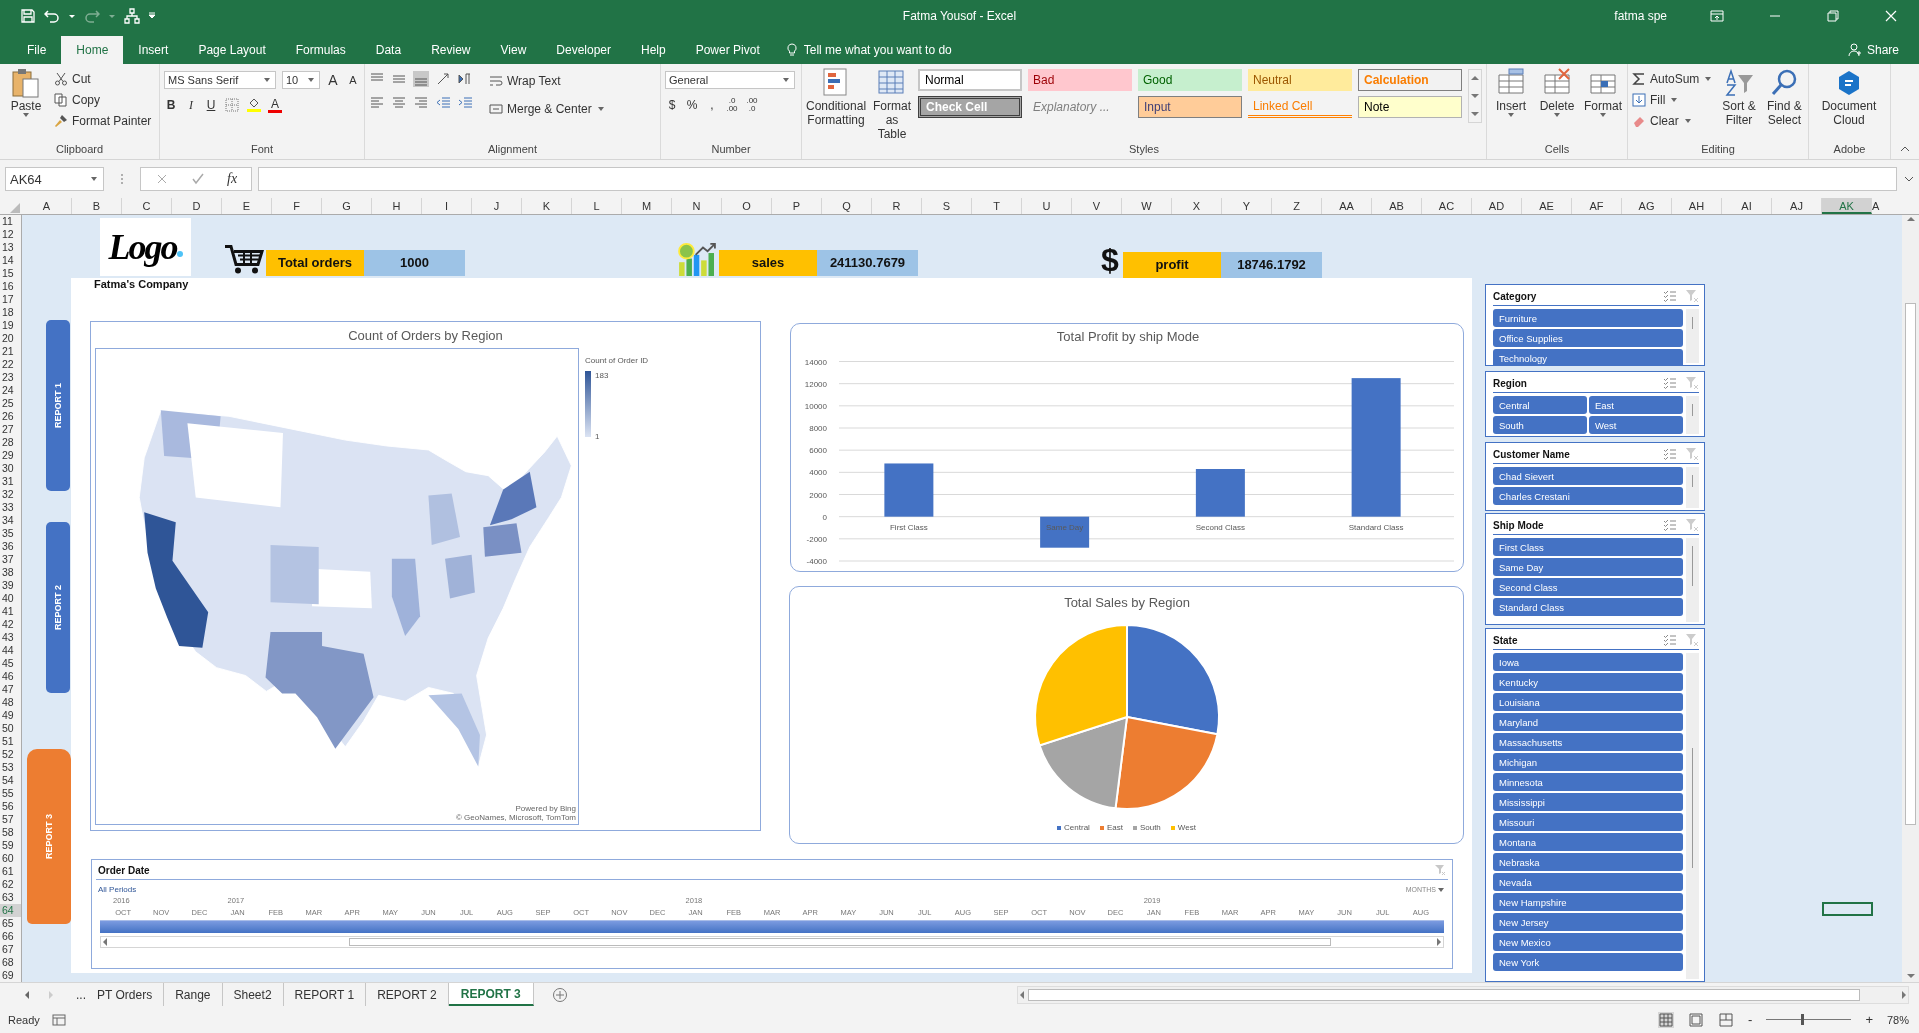 Image resolution: width=1919 pixels, height=1033 pixels. I want to click on grip-dots-icon, so click(122, 179).